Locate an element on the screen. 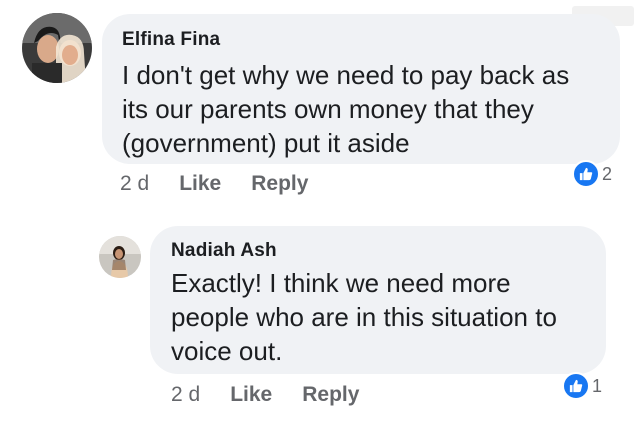 The width and height of the screenshot is (640, 422). comment-text-line: its our parents own money that they is located at coordinates (328, 109).